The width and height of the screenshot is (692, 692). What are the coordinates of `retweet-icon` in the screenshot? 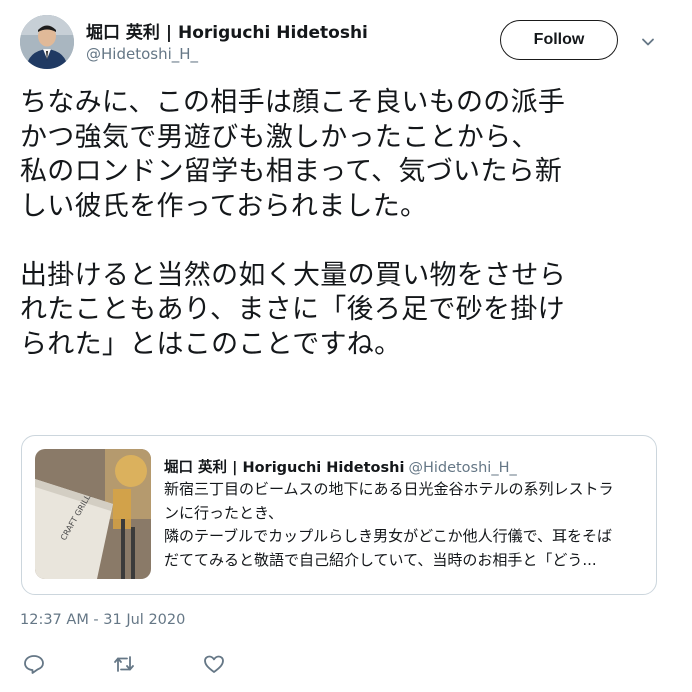 It's located at (124, 664).